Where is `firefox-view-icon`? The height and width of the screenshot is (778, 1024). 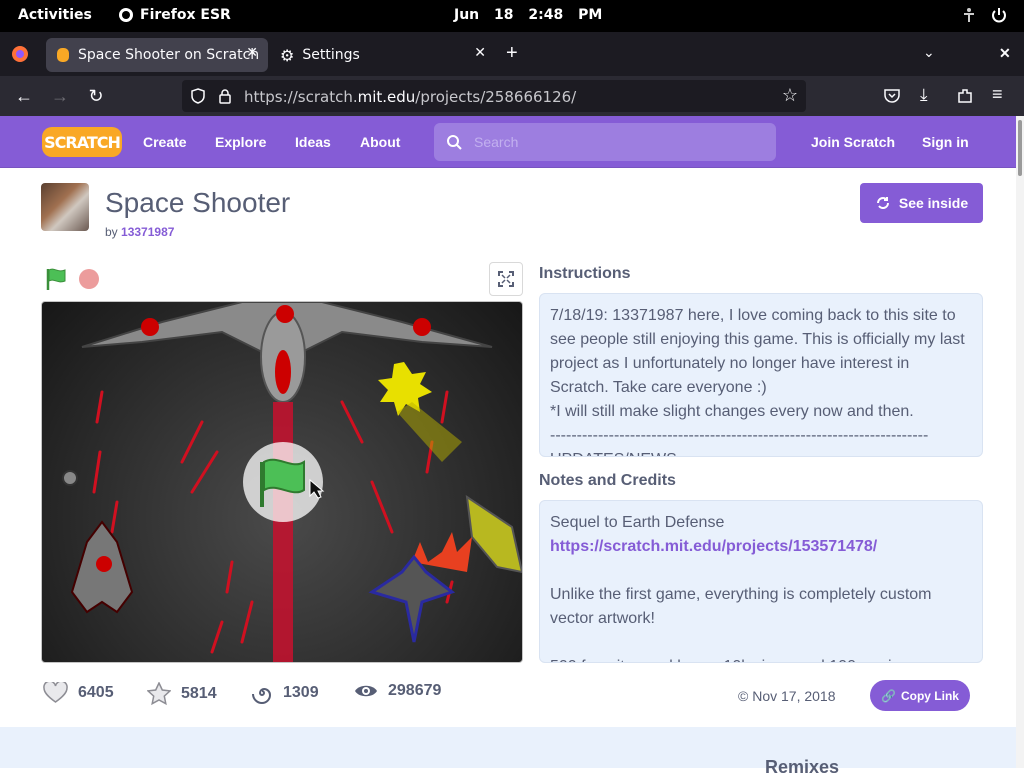
firefox-view-icon is located at coordinates (20, 54).